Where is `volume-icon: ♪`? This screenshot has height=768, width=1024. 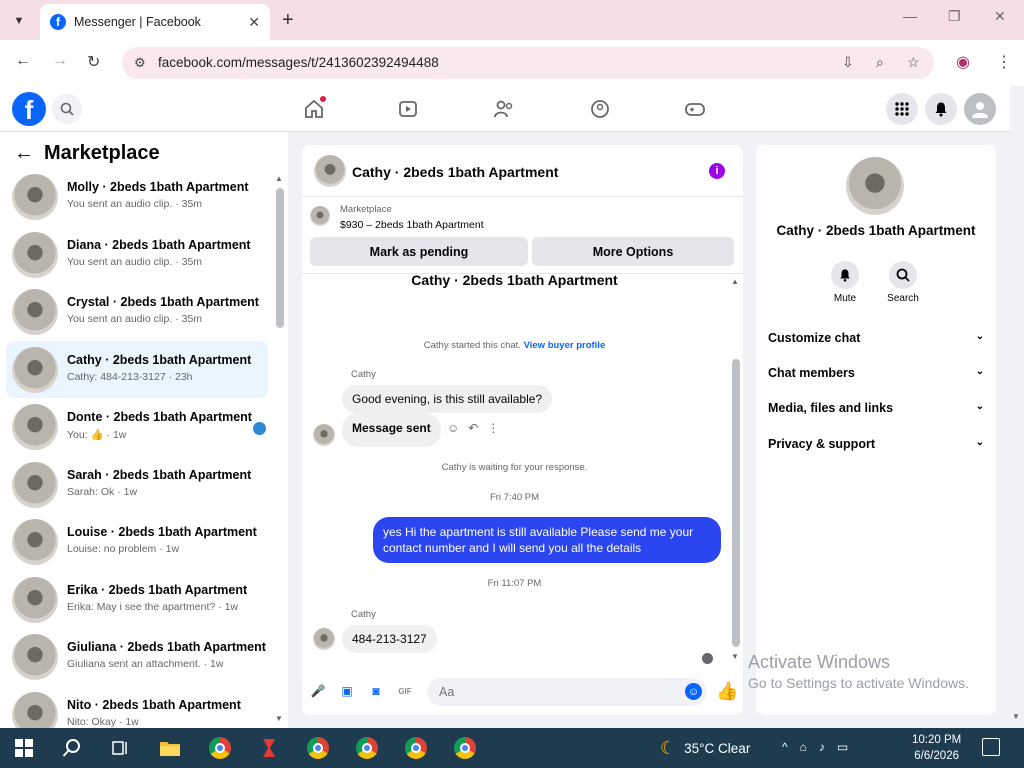
volume-icon: ♪ is located at coordinates (822, 747).